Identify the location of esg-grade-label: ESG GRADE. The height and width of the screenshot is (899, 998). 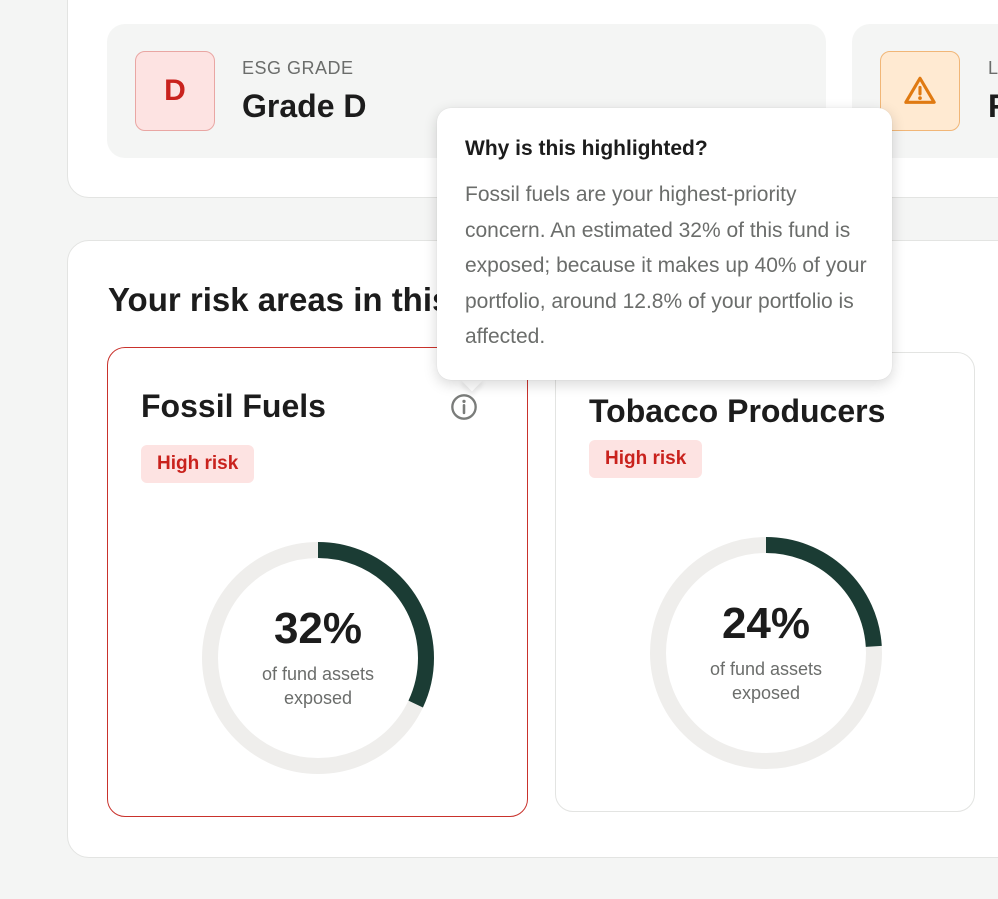
(298, 68).